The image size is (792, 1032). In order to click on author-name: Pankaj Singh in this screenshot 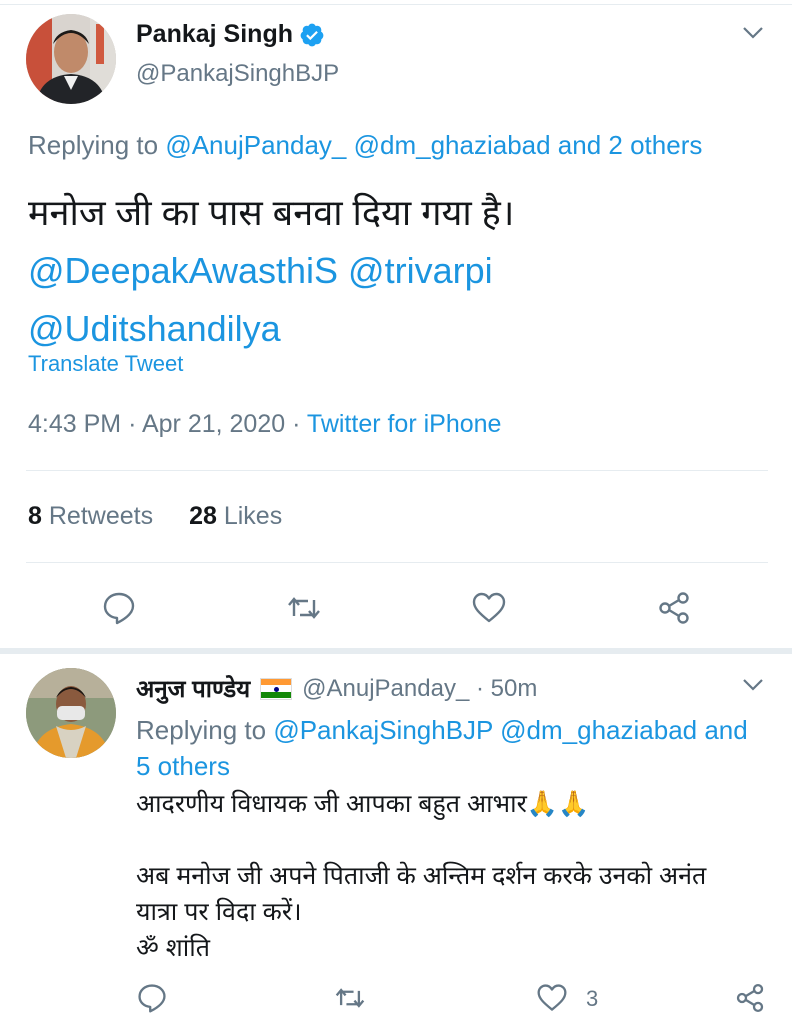, I will do `click(230, 34)`.